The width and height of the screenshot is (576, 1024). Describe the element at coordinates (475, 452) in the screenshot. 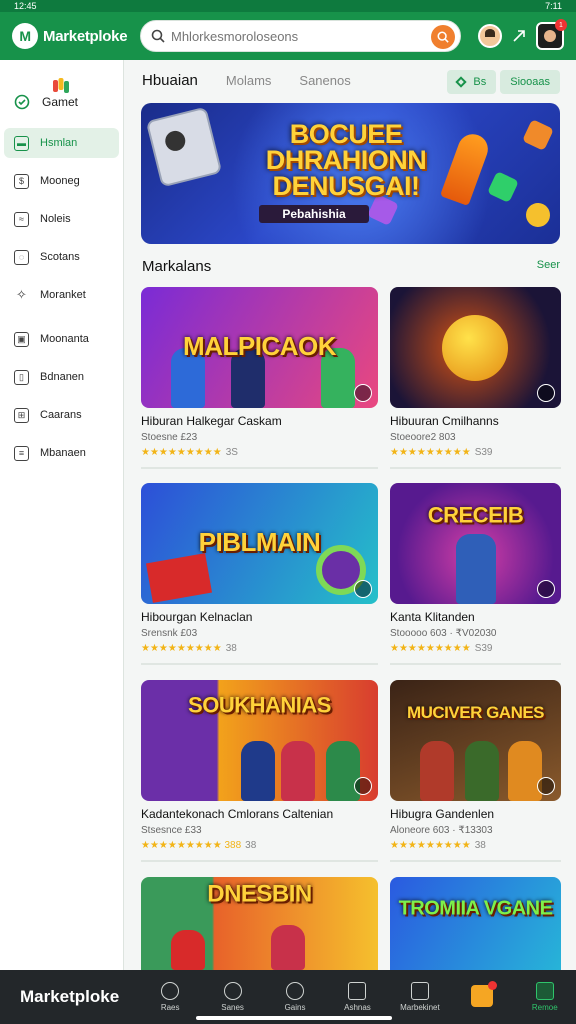

I see `product-rating: ★★★★★★★★★ S39` at that location.